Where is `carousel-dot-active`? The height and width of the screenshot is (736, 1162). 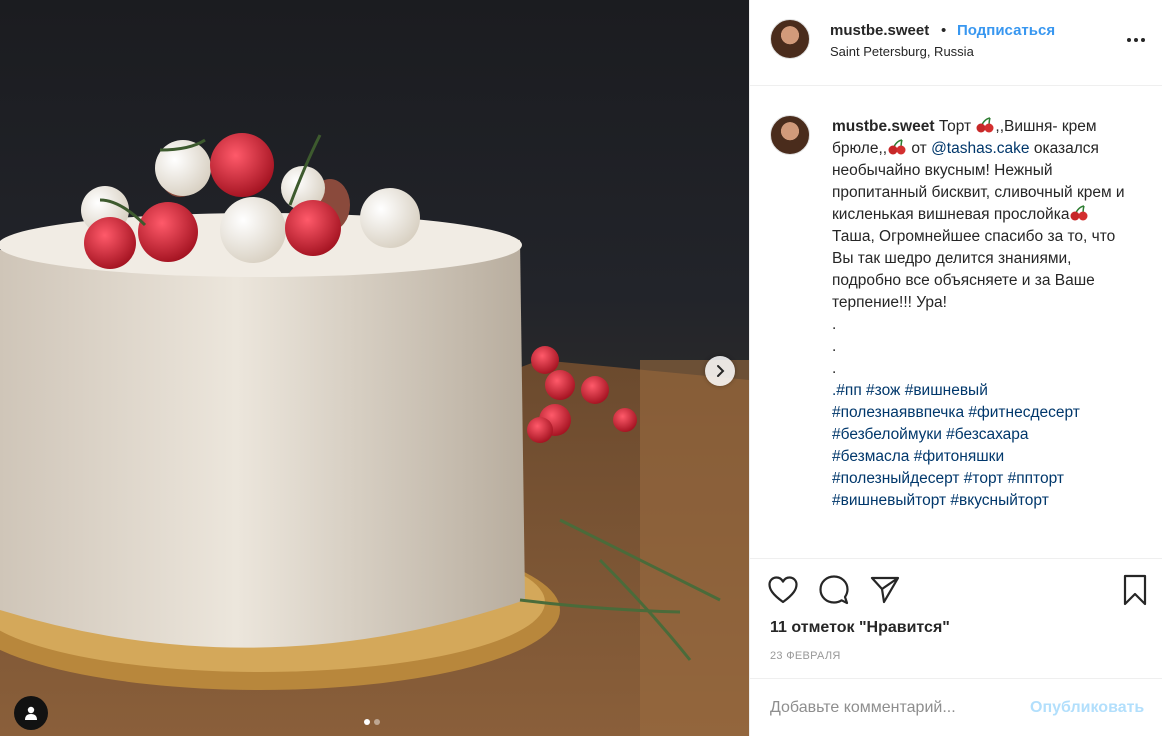
carousel-dot-active is located at coordinates (367, 722).